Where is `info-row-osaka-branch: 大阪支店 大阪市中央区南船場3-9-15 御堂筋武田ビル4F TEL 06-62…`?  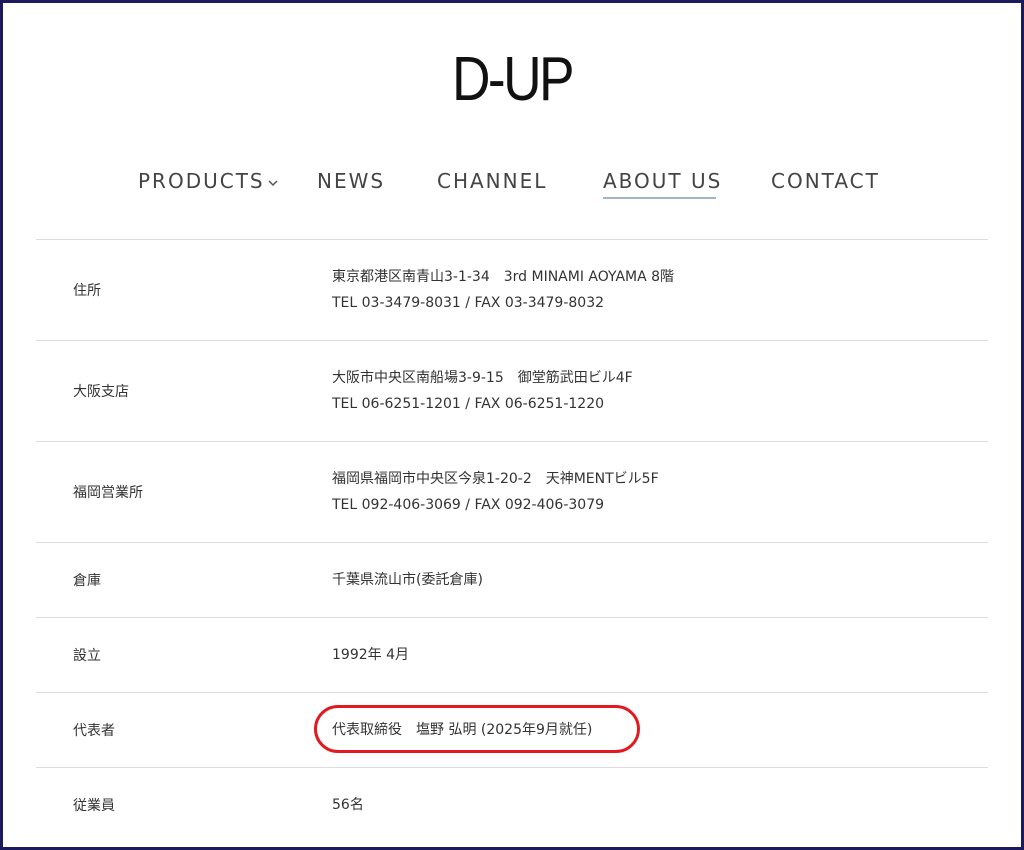 info-row-osaka-branch: 大阪支店 大阪市中央区南船場3-9-15 御堂筋武田ビル4F TEL 06-62… is located at coordinates (512, 390).